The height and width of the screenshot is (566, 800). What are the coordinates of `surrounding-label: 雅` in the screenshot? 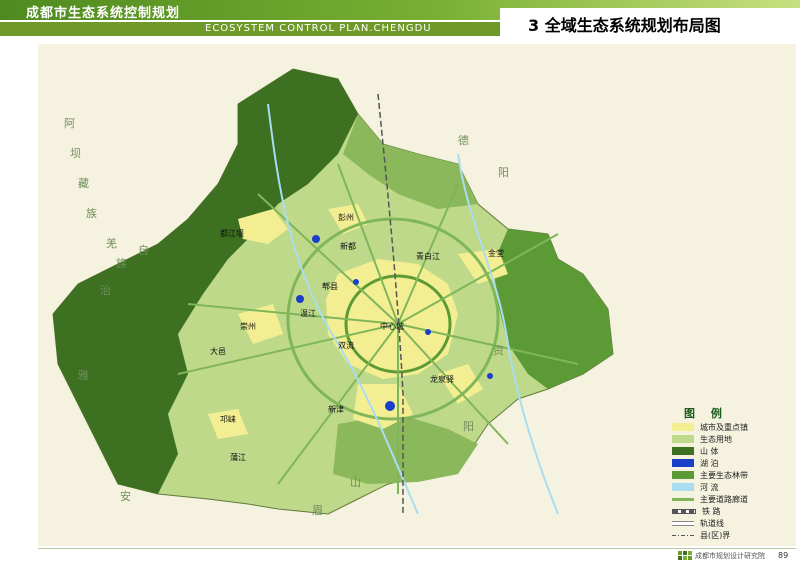 It's located at (83, 375).